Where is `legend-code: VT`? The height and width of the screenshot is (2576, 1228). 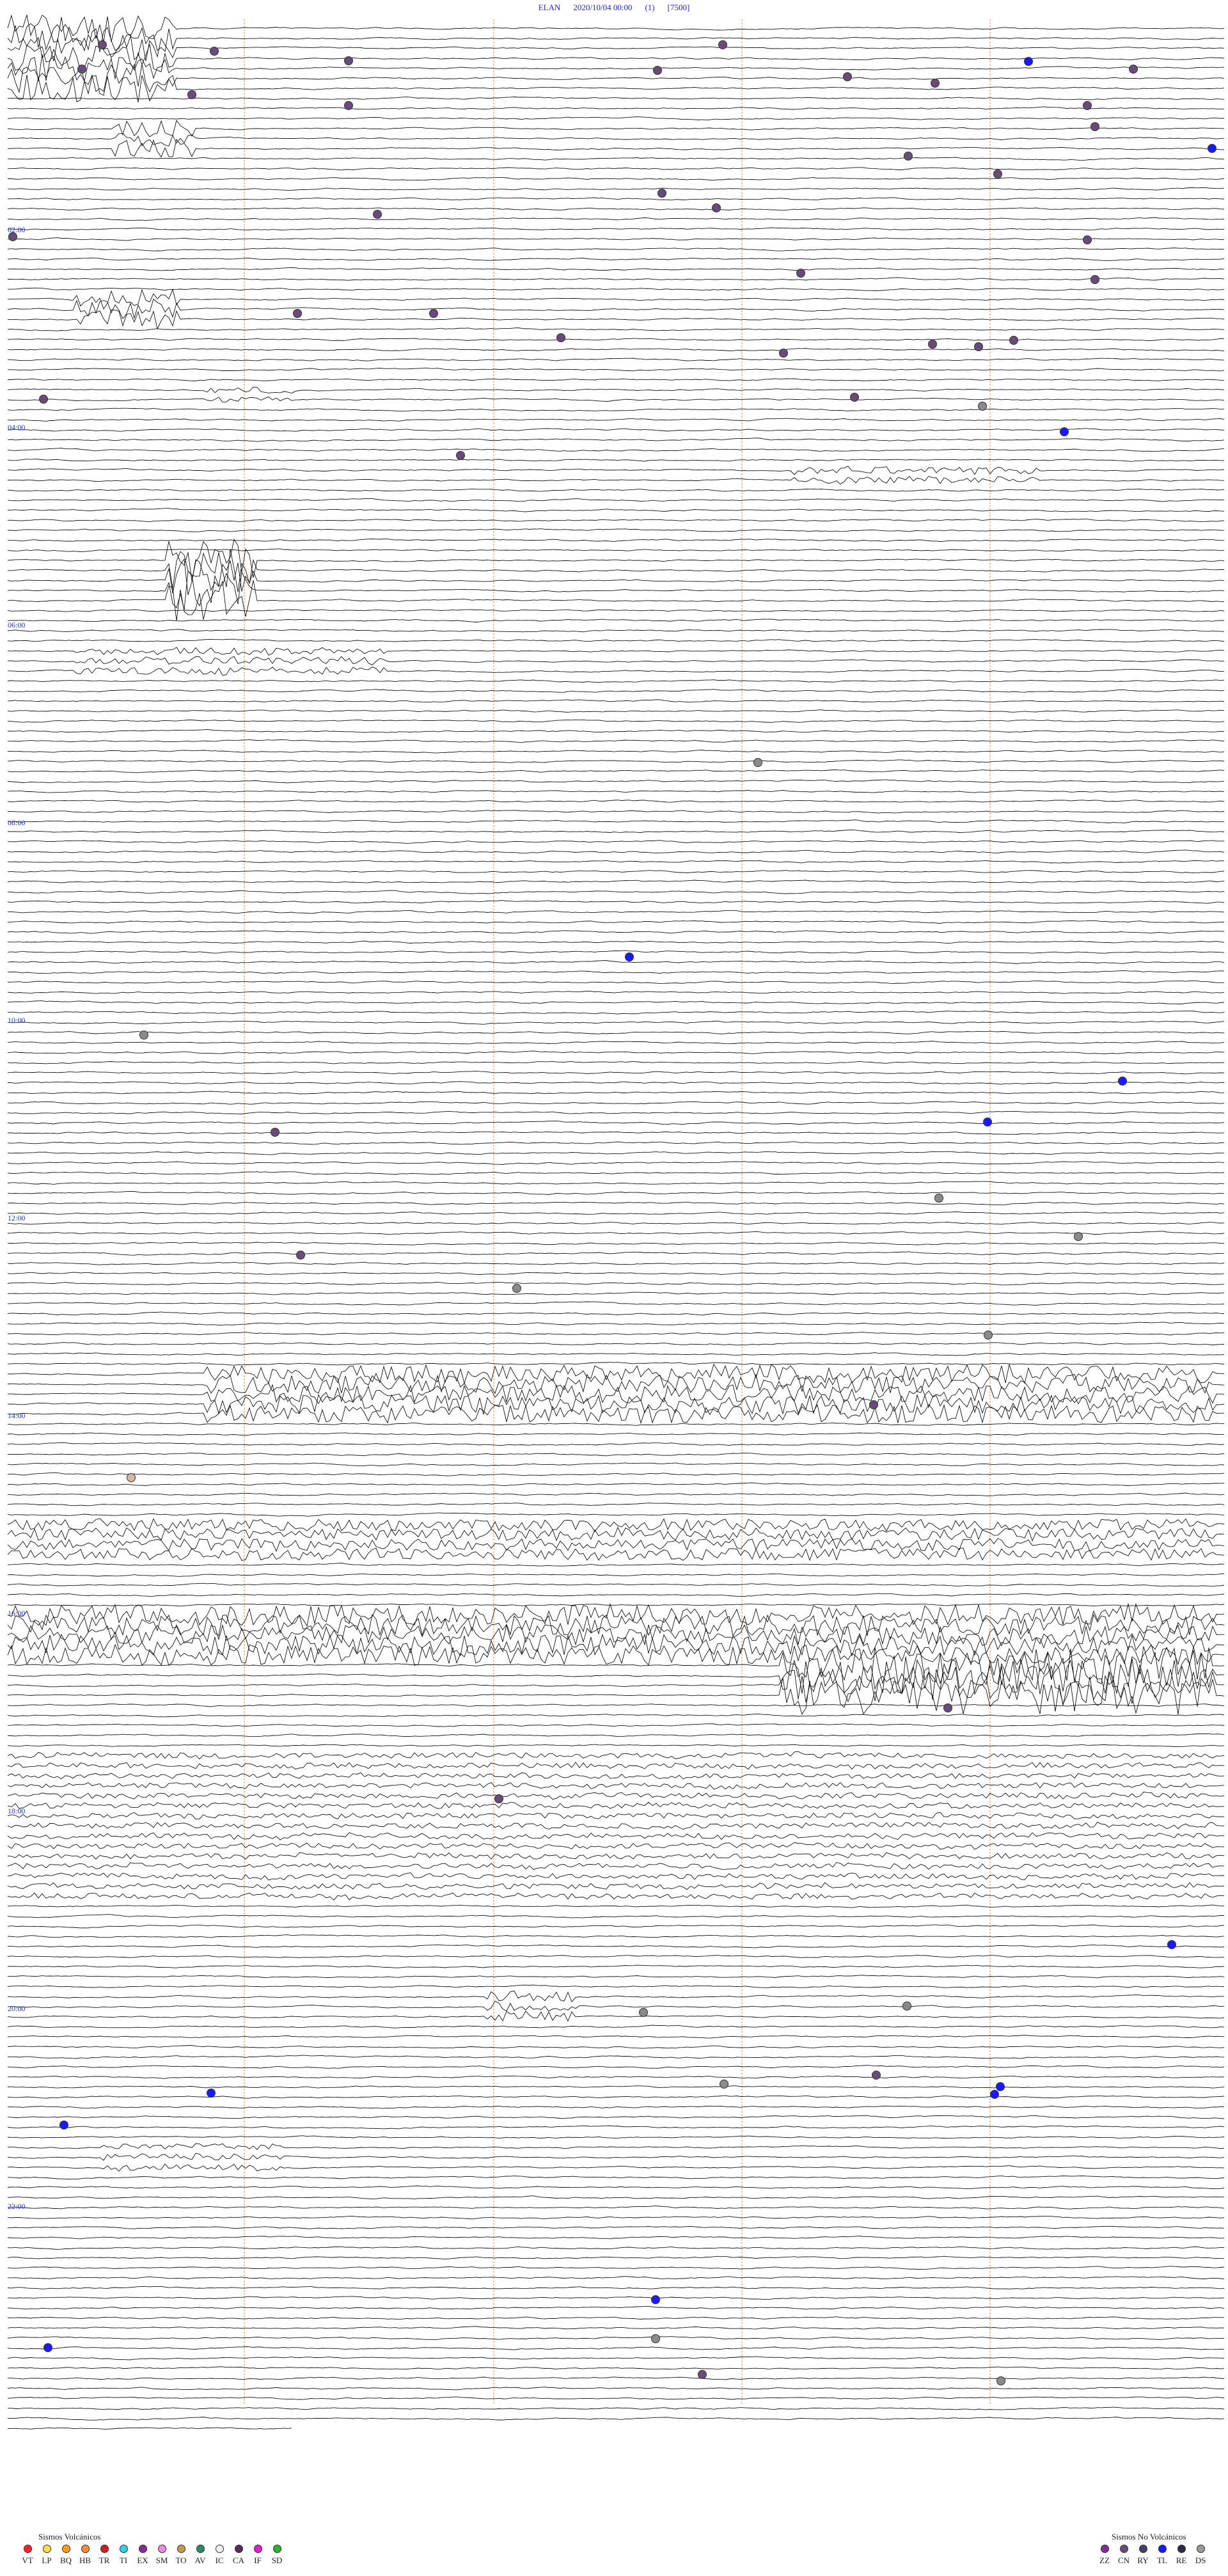
legend-code: VT is located at coordinates (27, 2560).